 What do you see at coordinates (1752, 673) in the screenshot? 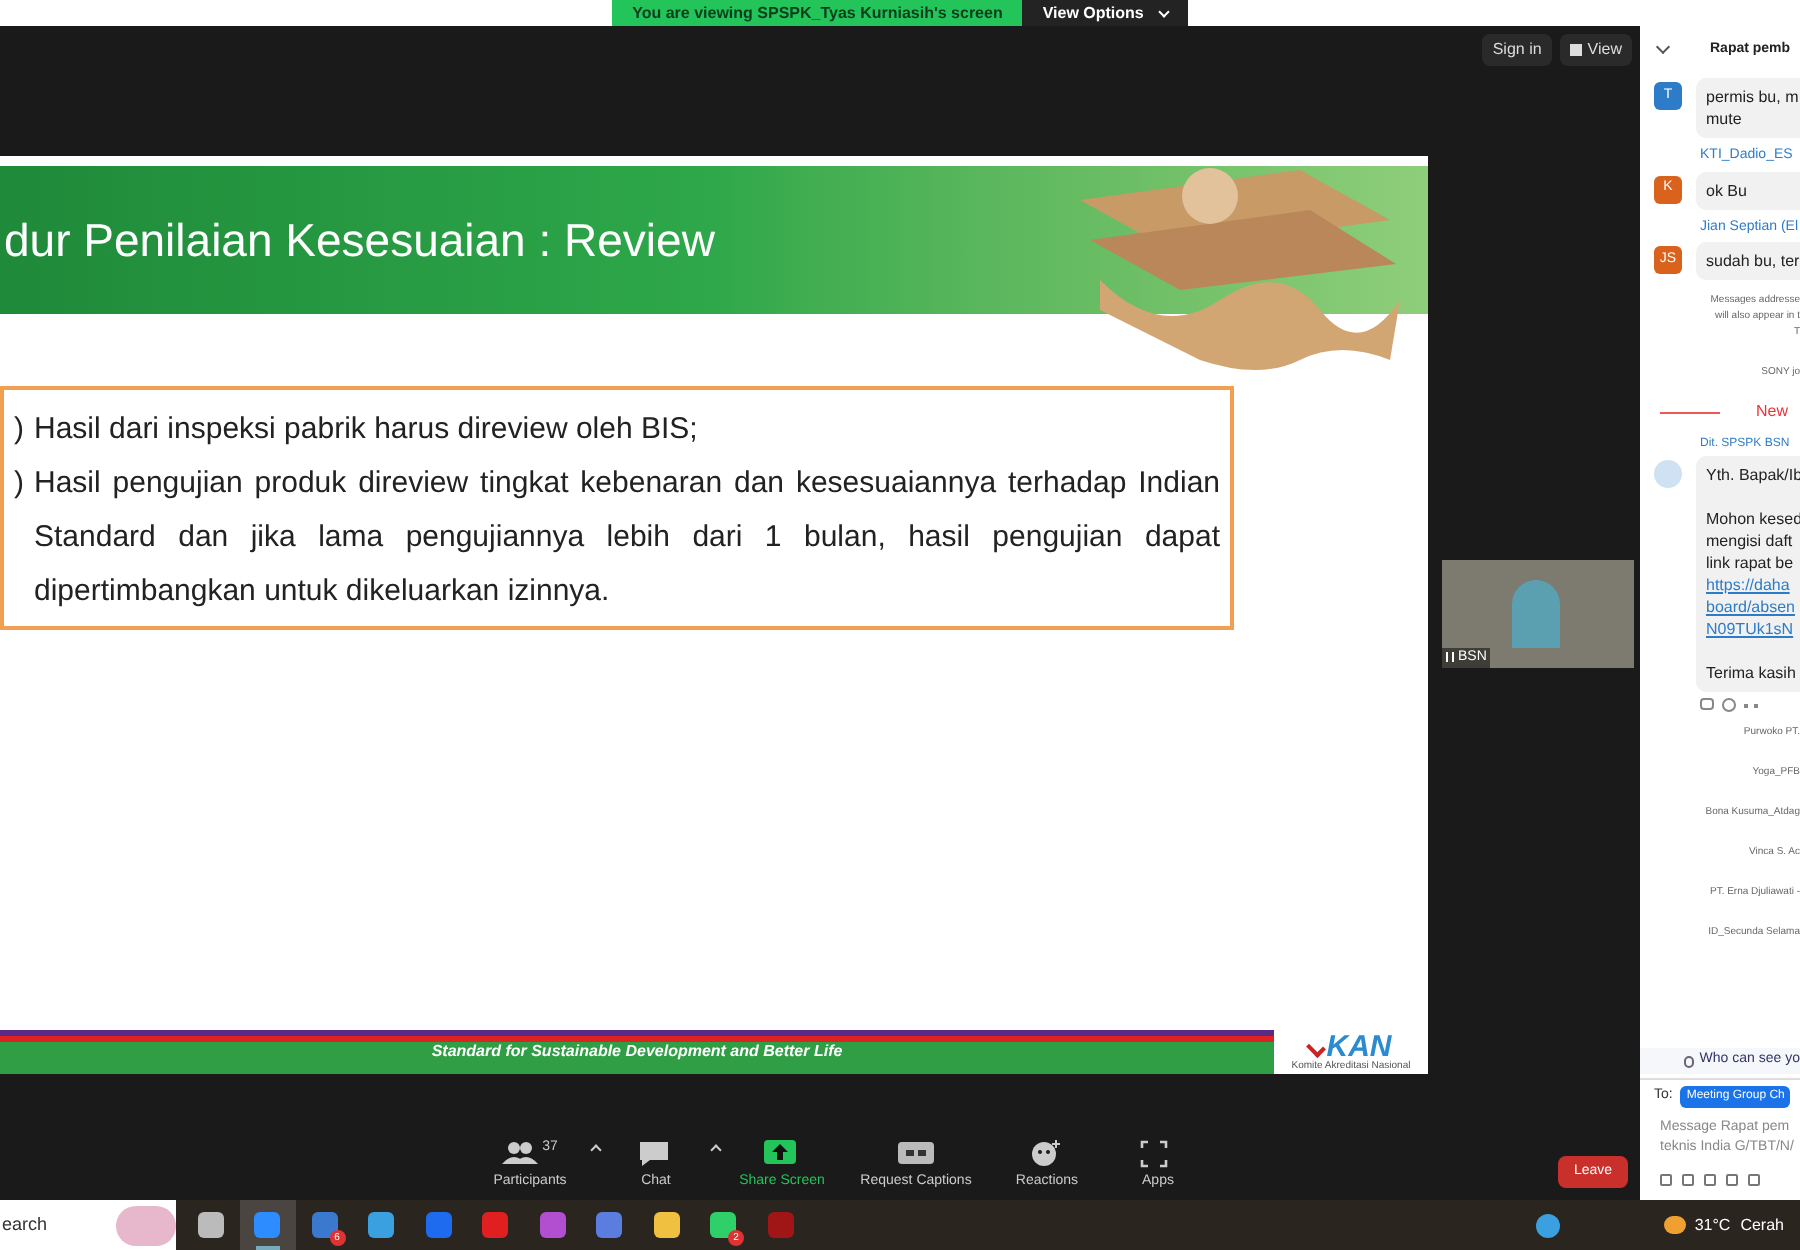
I see `message-text: Terima kasih` at bounding box center [1752, 673].